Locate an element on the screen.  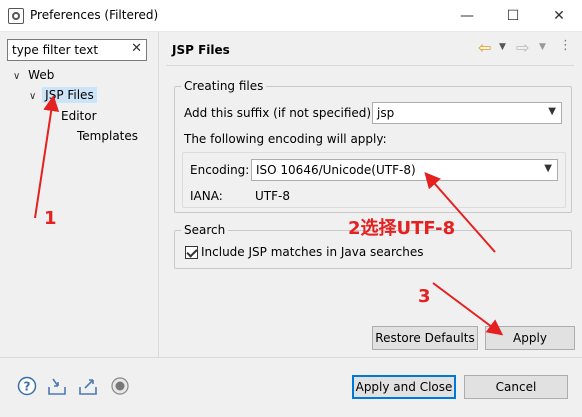
encoding-label: Encoding: is located at coordinates (220, 170).